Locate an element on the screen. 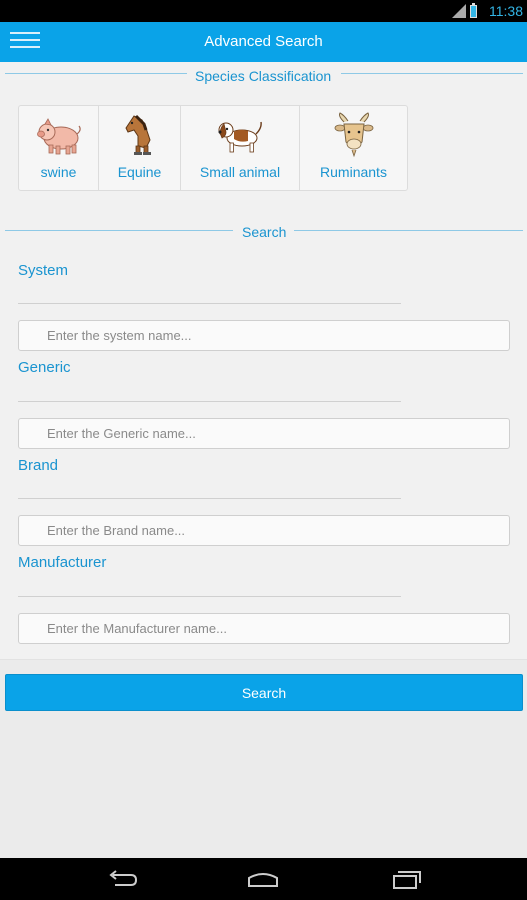 The image size is (527, 900). generic-input-container is located at coordinates (264, 433).